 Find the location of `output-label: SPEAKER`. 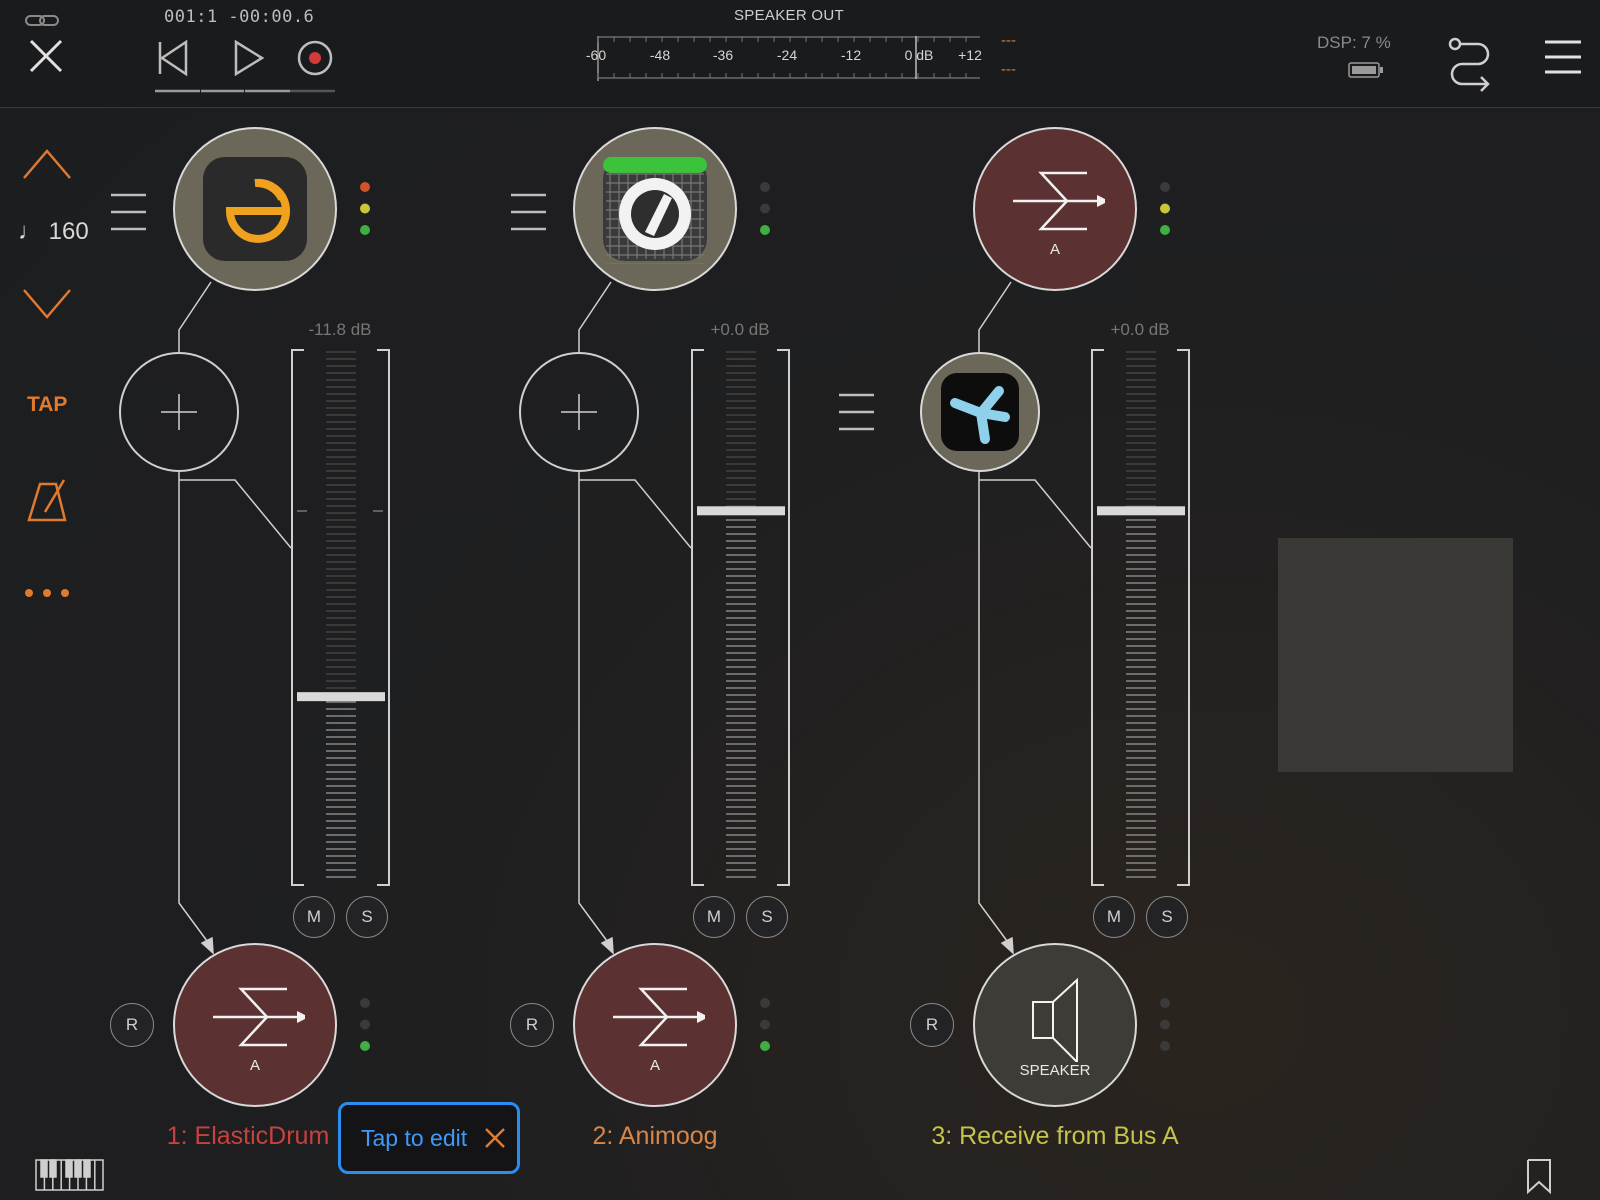

output-label: SPEAKER is located at coordinates (1055, 1070).